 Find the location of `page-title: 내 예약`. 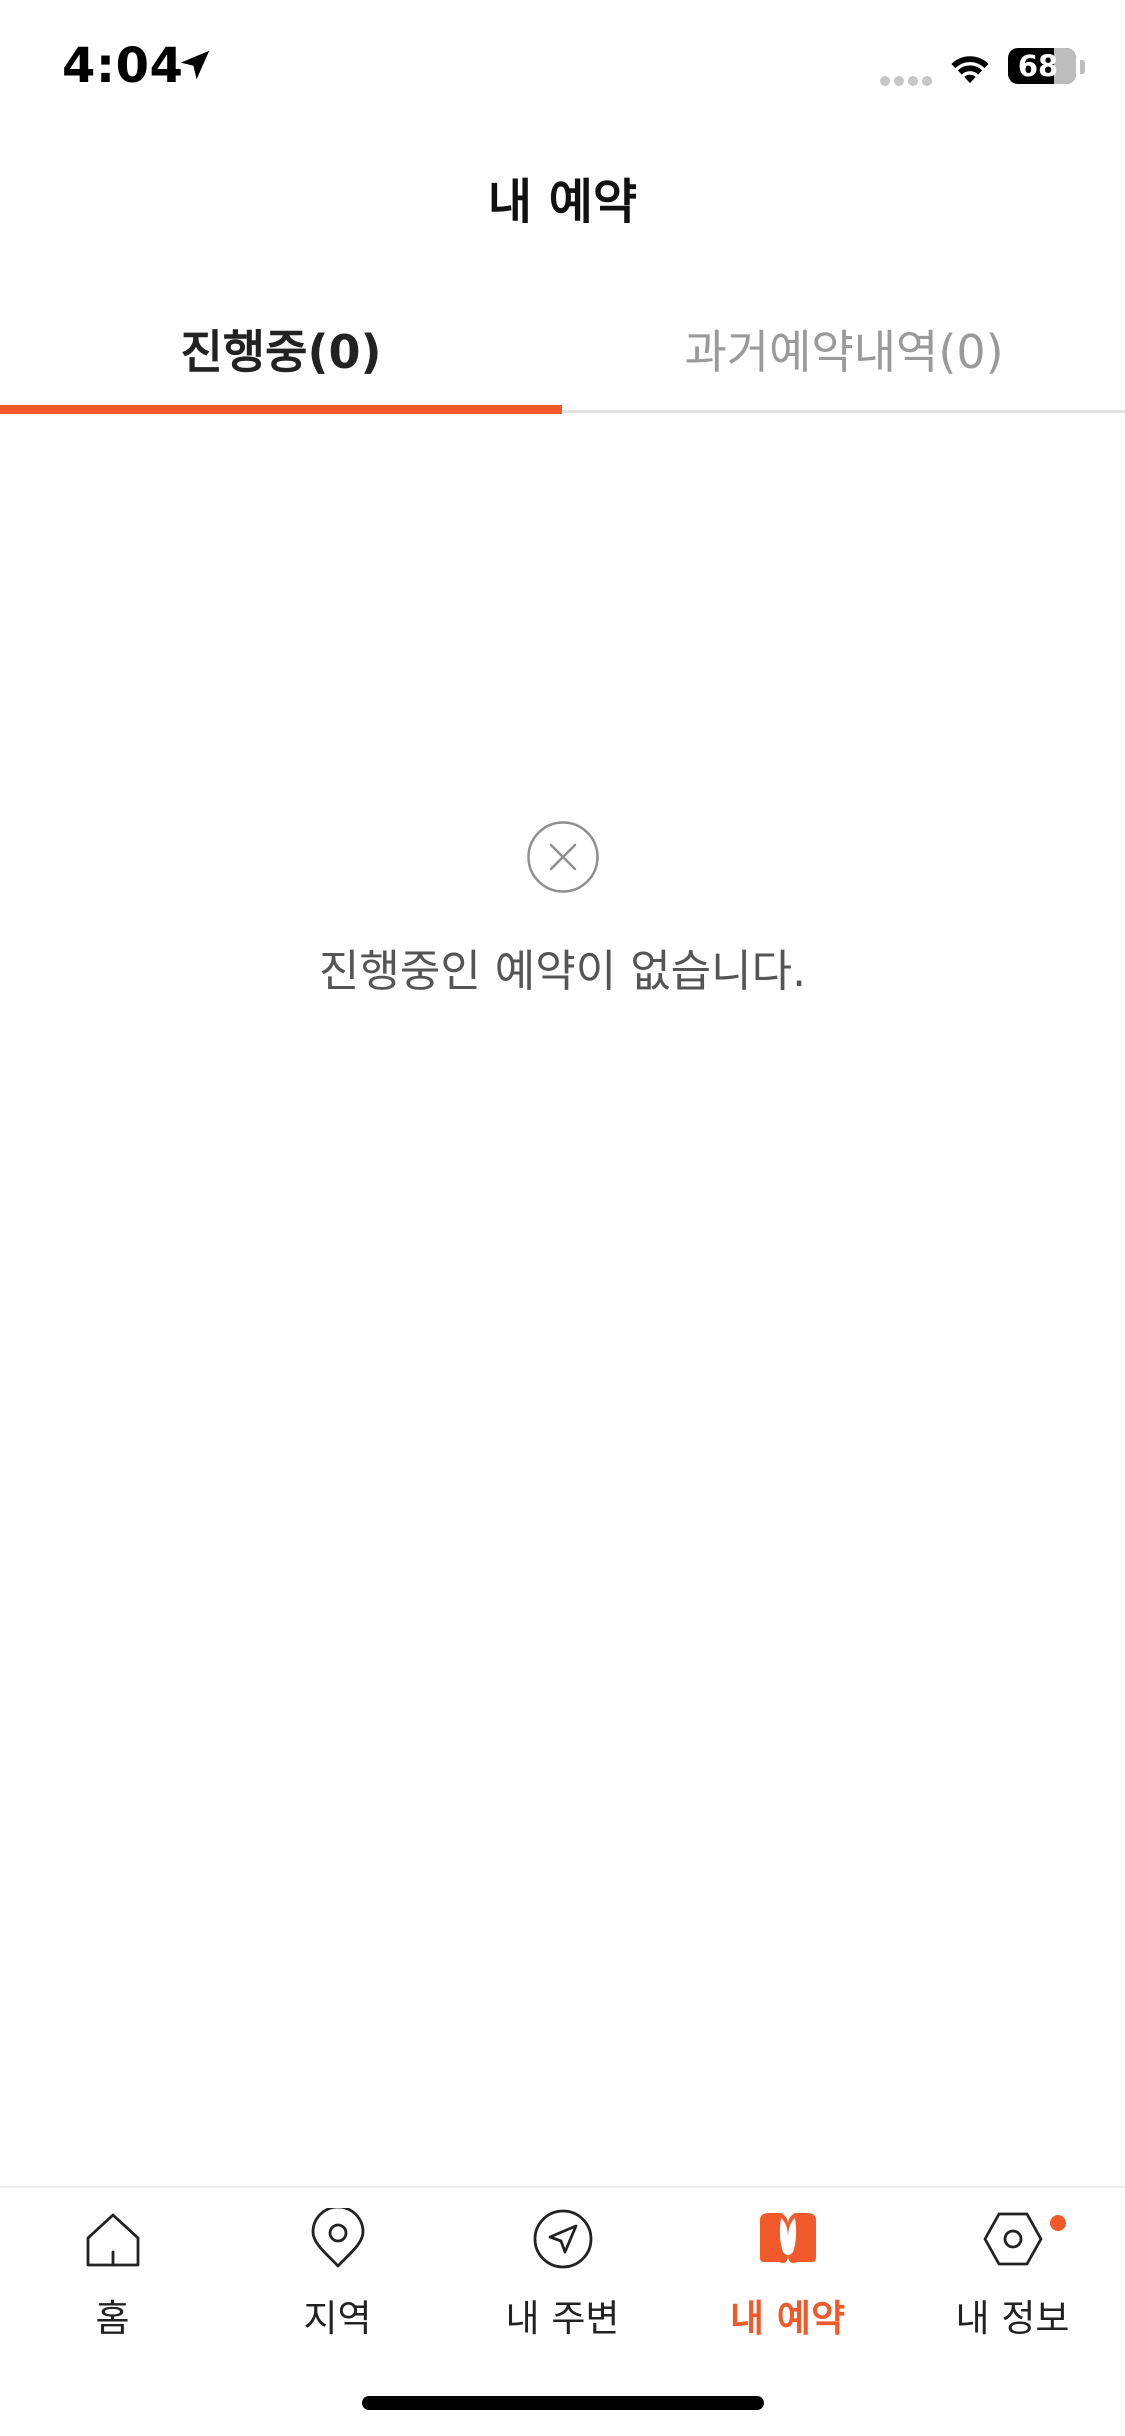

page-title: 내 예약 is located at coordinates (562, 202).